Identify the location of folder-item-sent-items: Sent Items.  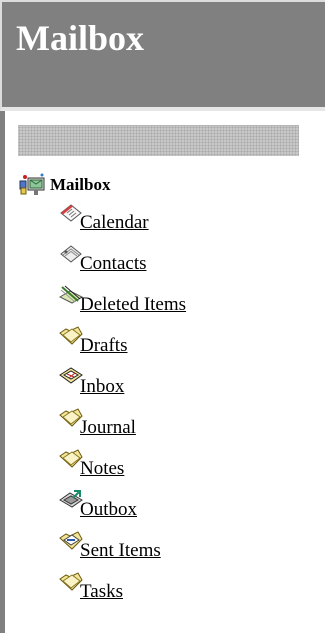
(122, 549).